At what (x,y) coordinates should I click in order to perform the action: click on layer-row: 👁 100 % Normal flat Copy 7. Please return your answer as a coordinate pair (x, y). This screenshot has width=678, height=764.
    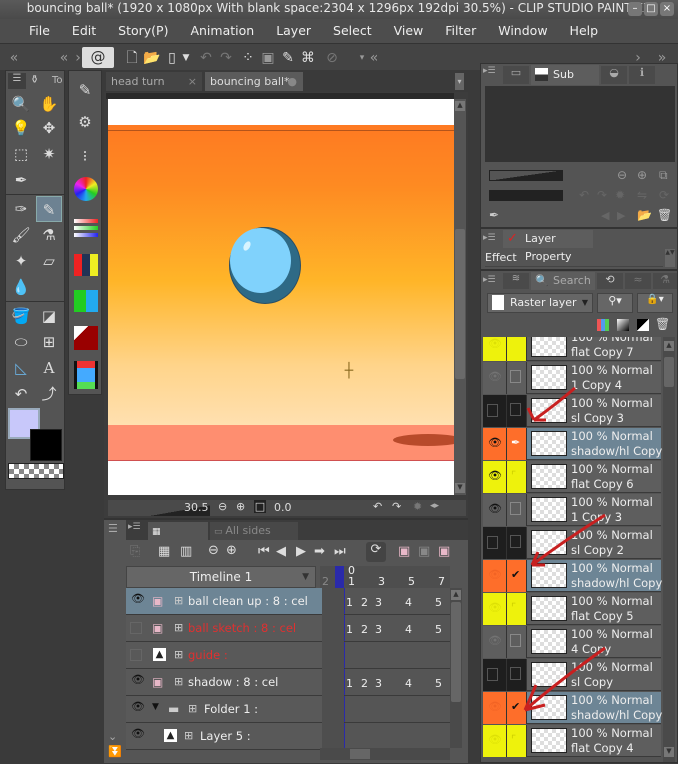
    Looking at the image, I should click on (572, 349).